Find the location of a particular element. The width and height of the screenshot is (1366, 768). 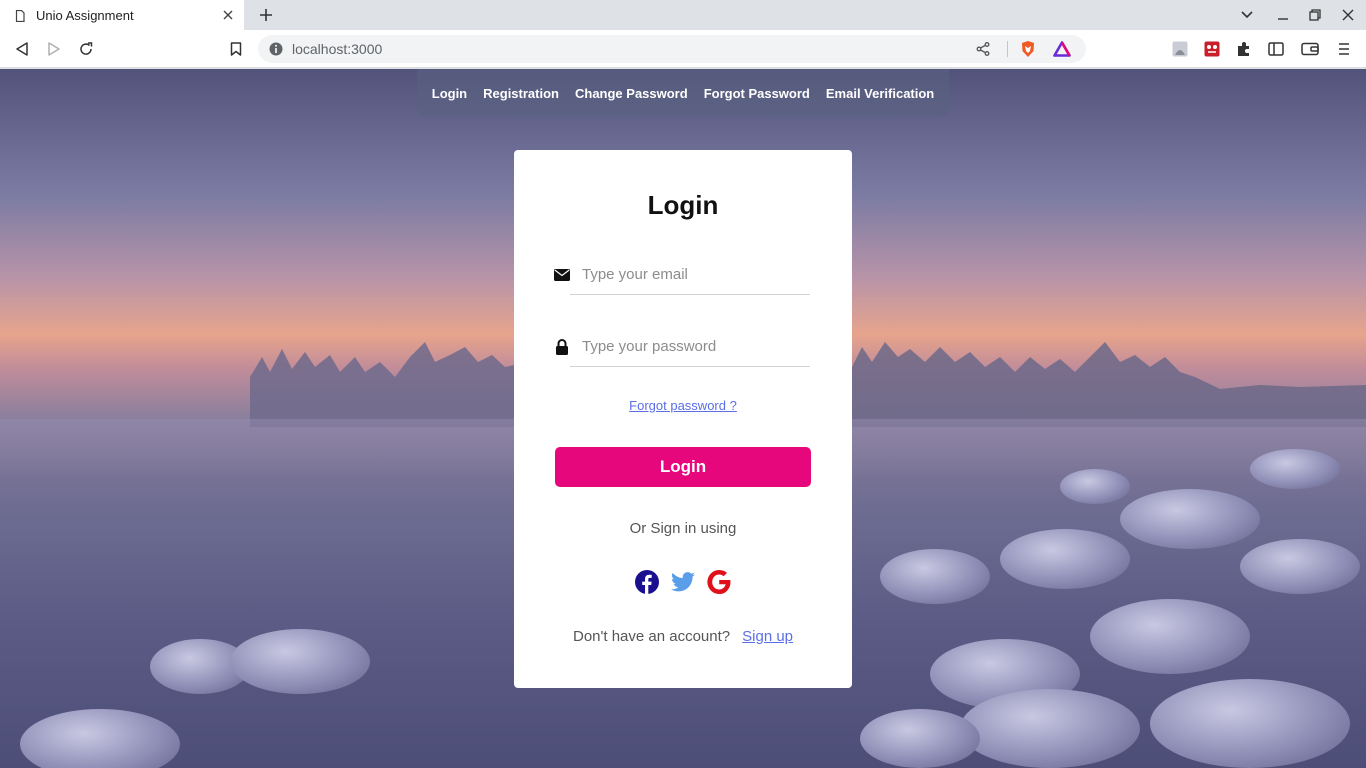

no-account-text: Don't have an account? is located at coordinates (651, 636).